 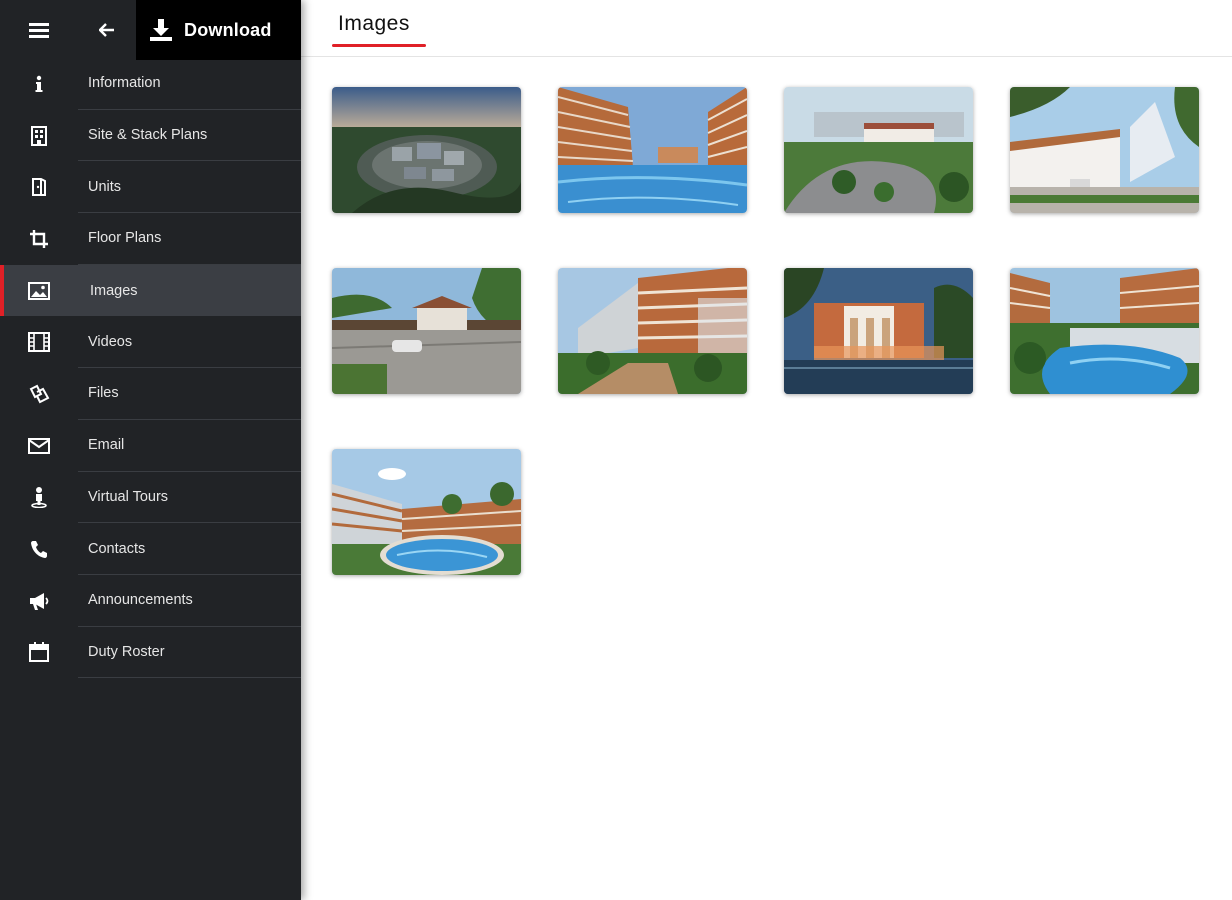 What do you see at coordinates (189, 84) in the screenshot?
I see `sidebar-item-label: Information` at bounding box center [189, 84].